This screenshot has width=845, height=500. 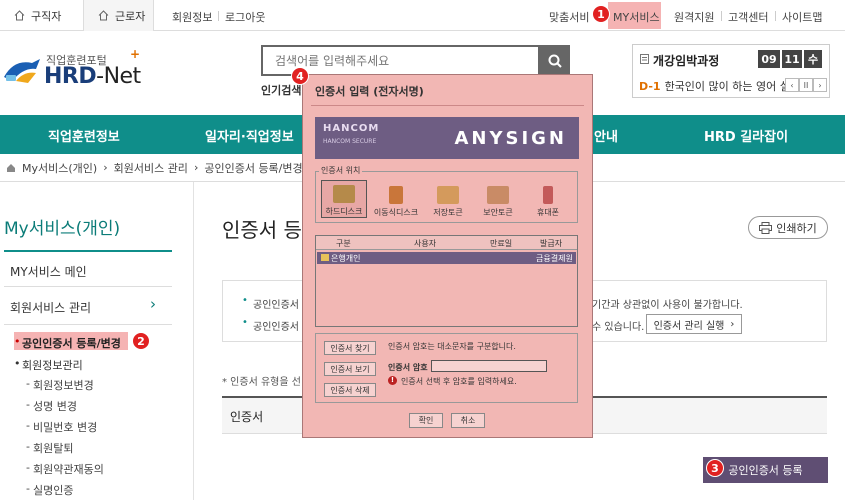 I want to click on location-label: 하드디스크, so click(x=344, y=211).